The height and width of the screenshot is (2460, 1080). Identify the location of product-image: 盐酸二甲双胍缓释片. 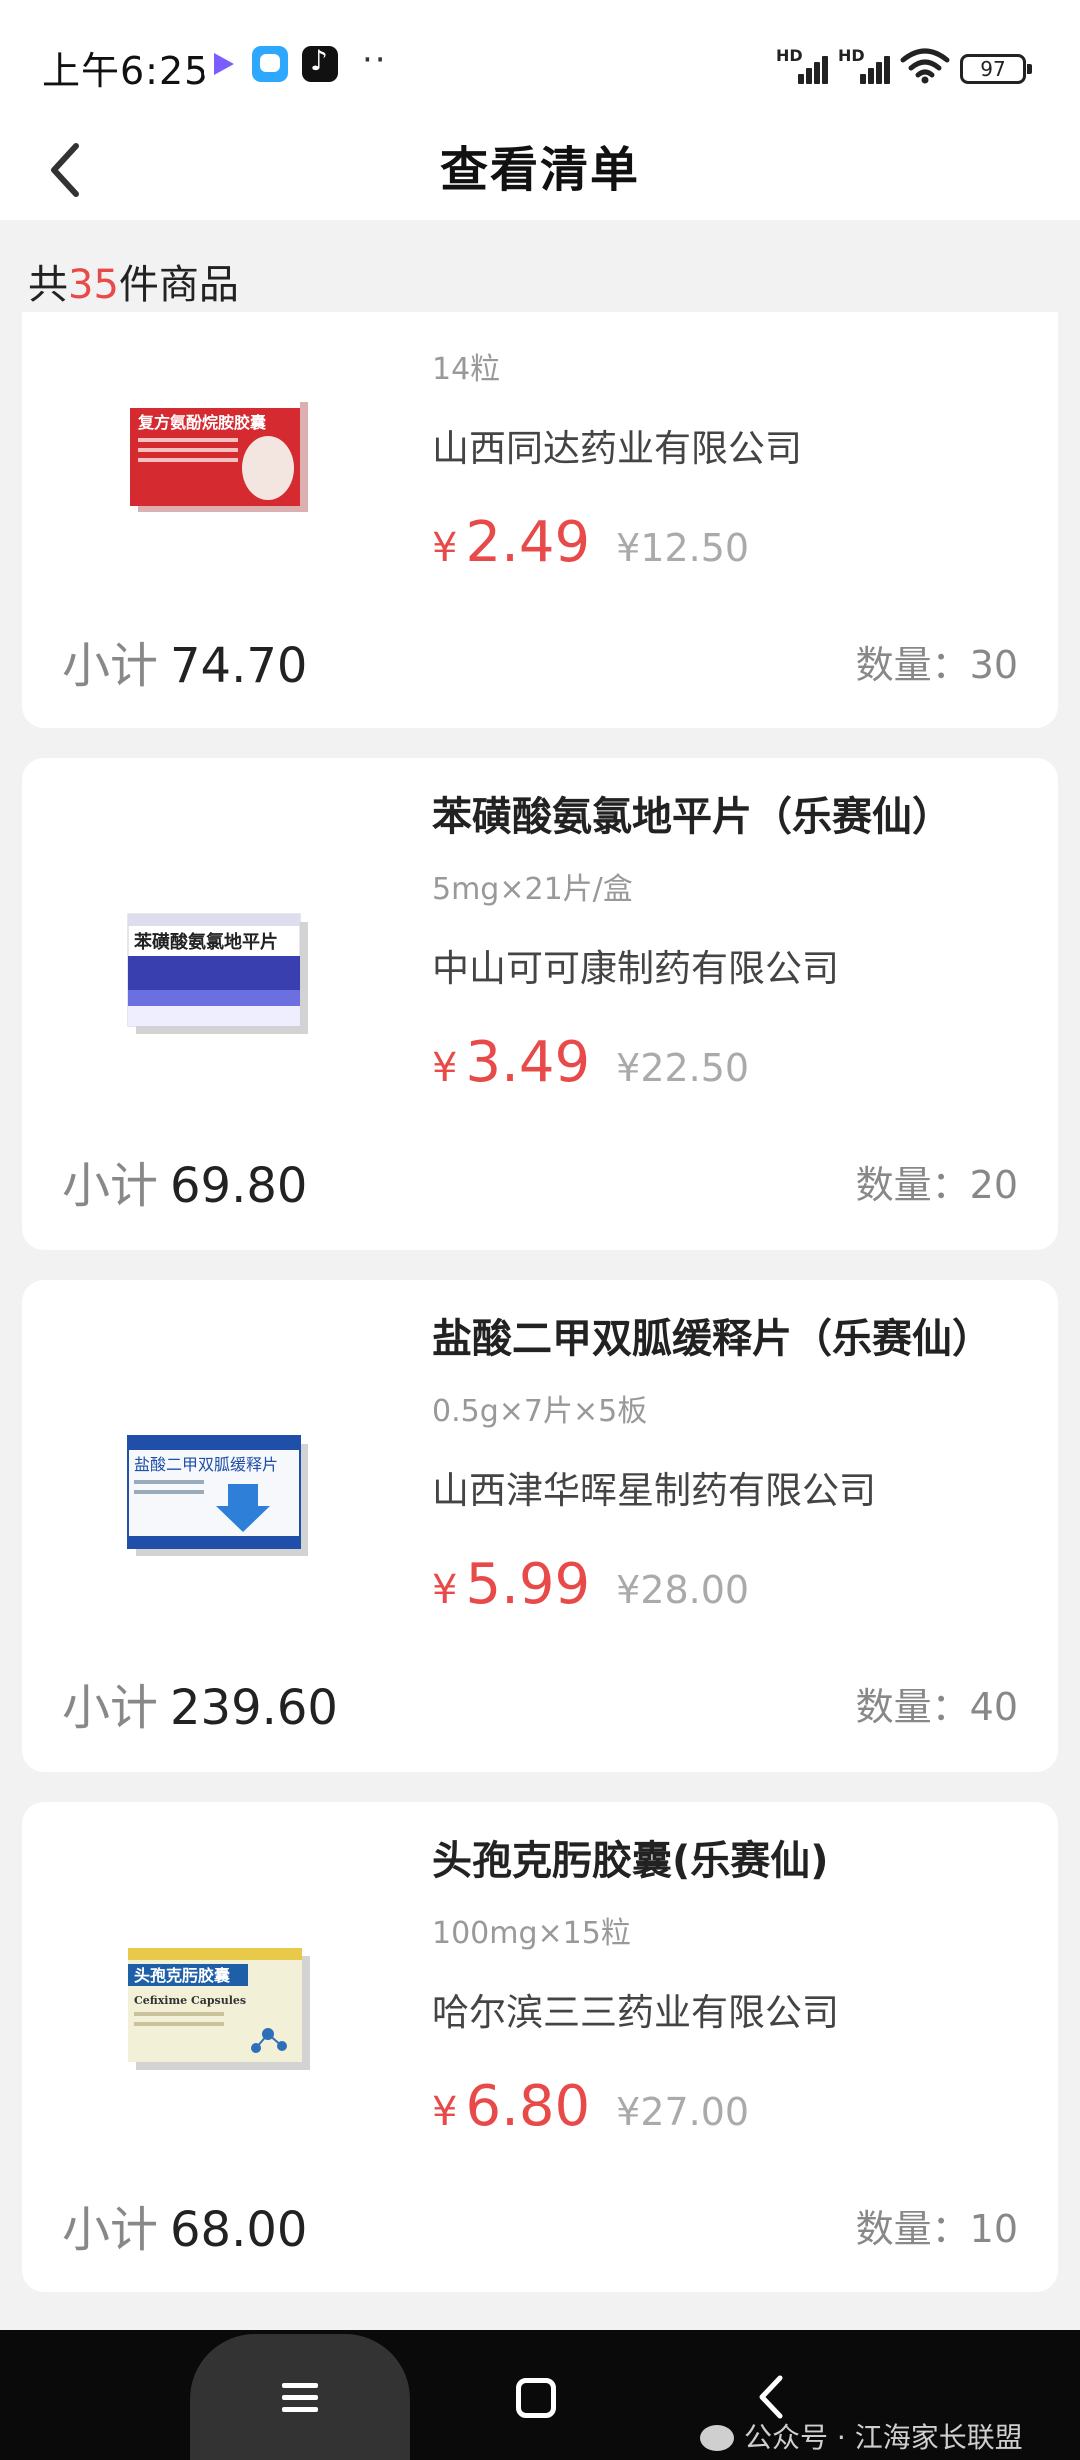
(218, 1496).